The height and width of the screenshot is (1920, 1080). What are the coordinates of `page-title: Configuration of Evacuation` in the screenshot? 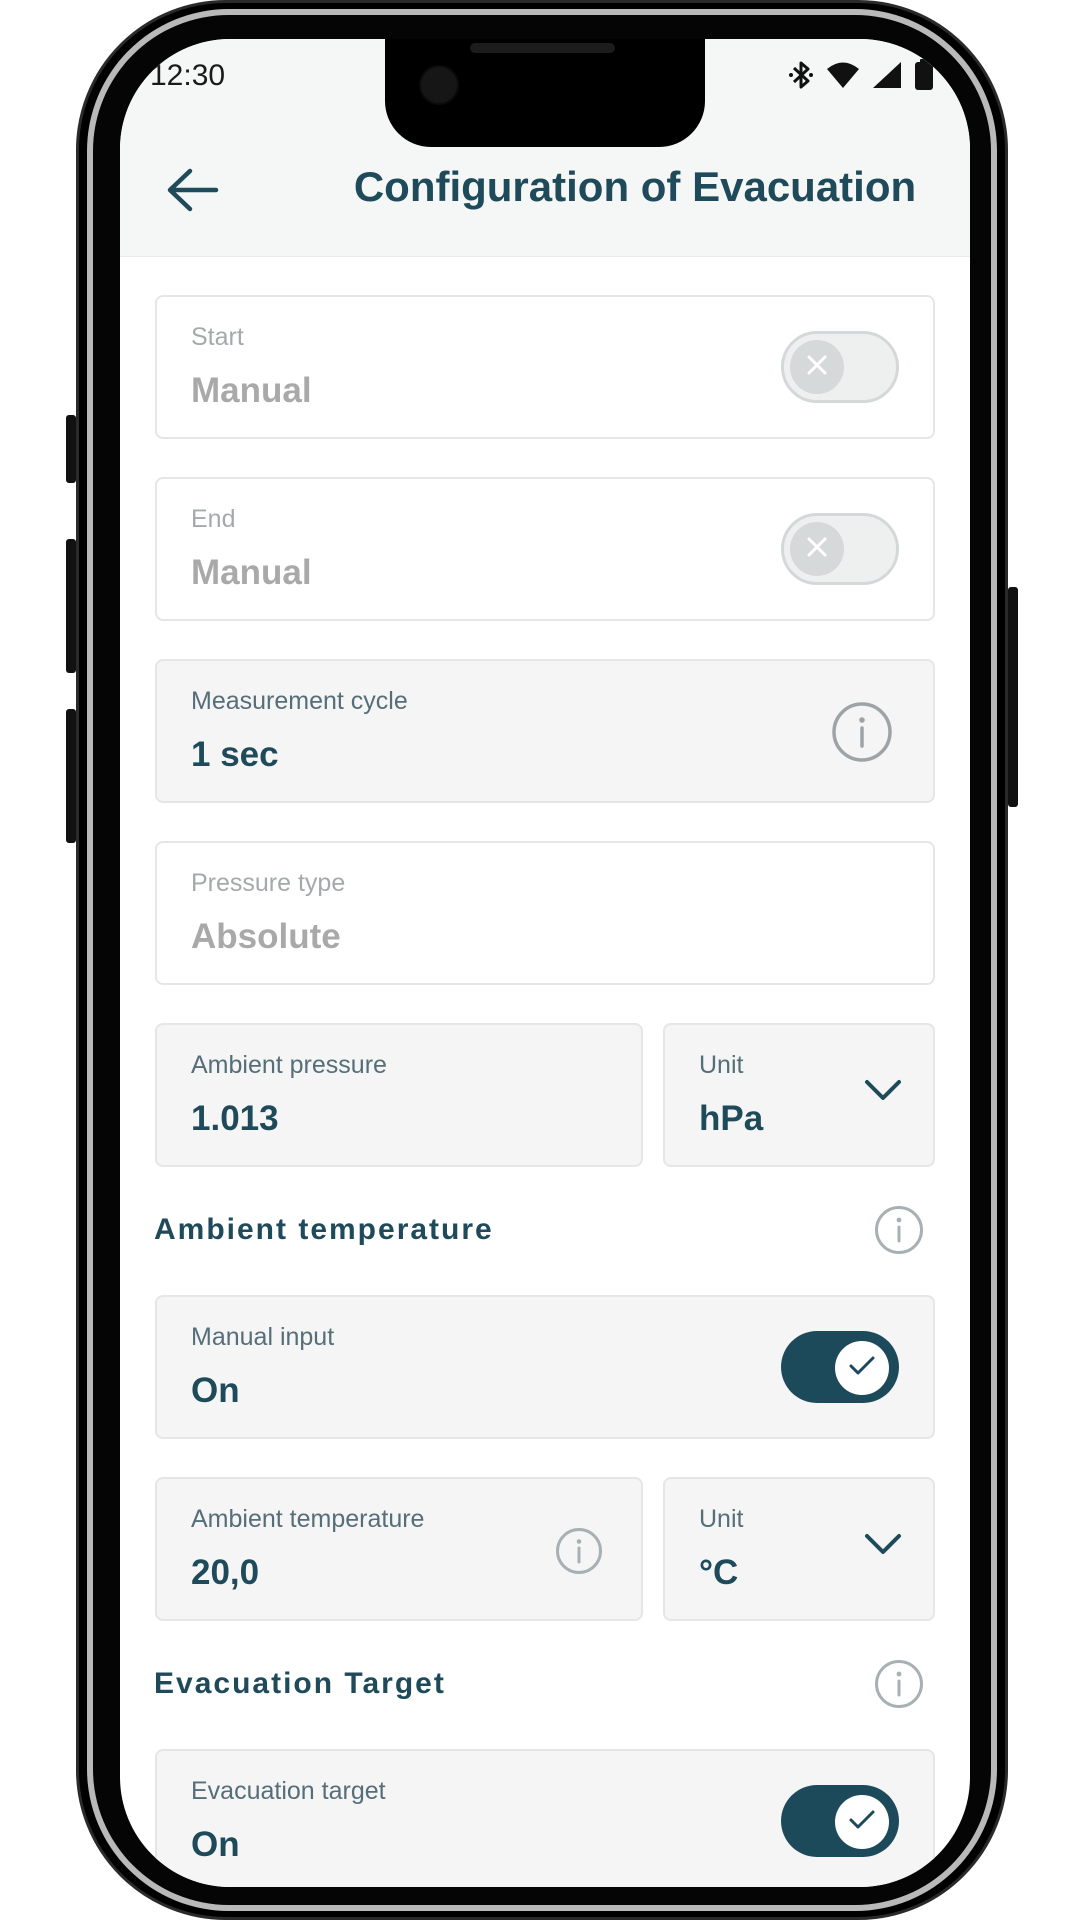 It's located at (635, 186).